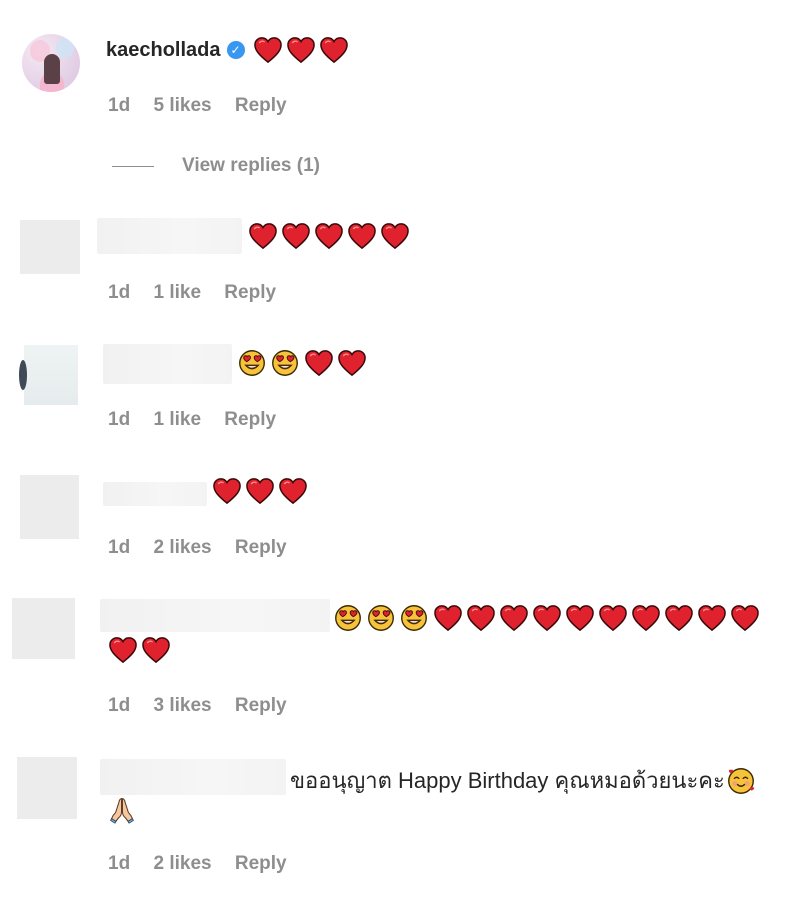 Image resolution: width=800 pixels, height=899 pixels. I want to click on comment-header: kaechollada ✓, so click(229, 50).